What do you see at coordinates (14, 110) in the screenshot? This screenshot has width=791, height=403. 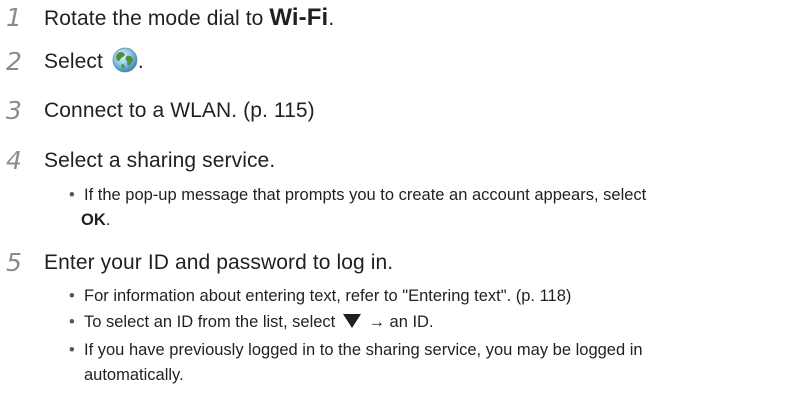 I see `step-number: 3` at bounding box center [14, 110].